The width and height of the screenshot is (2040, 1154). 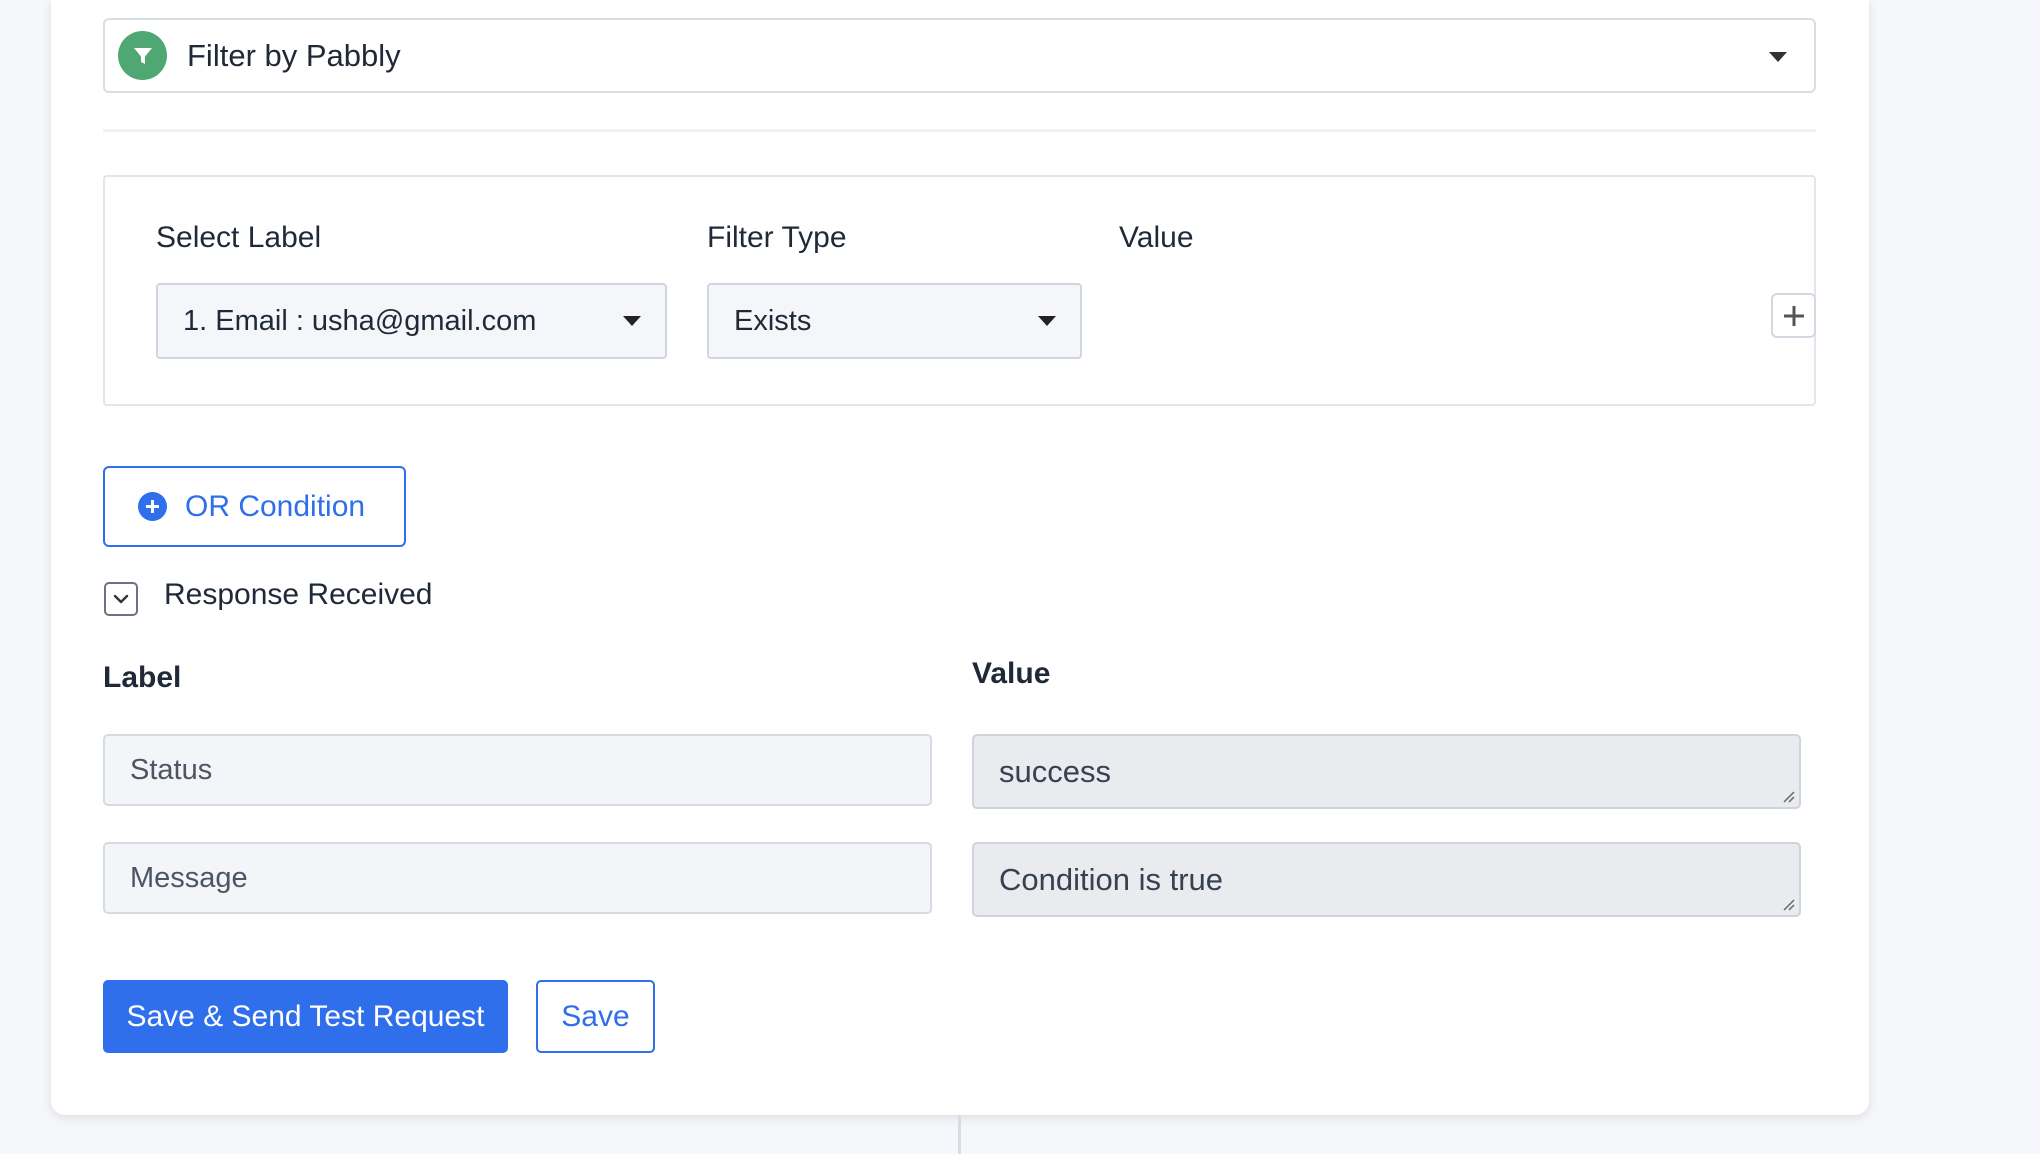 I want to click on response-value-heading: Value, so click(x=1011, y=673).